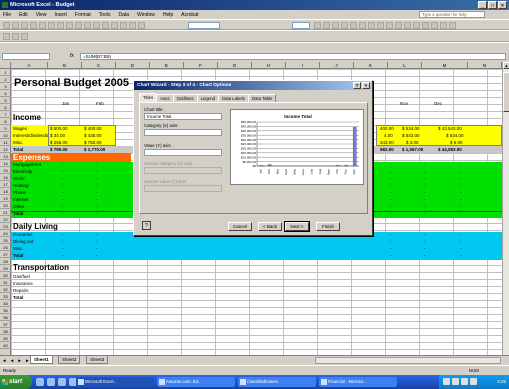 The height and width of the screenshot is (389, 509). Describe the element at coordinates (337, 65) in the screenshot. I see `column-header: J` at that location.